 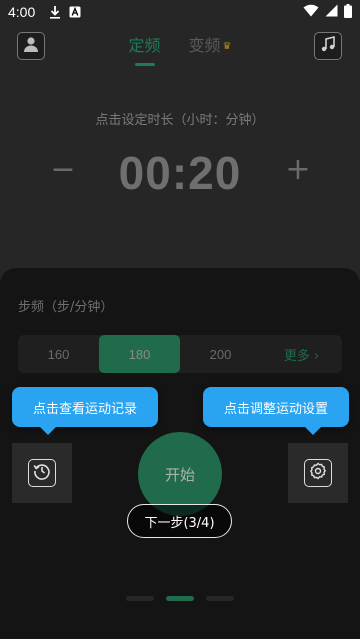 I want to click on step-option-180: 180, so click(x=139, y=354).